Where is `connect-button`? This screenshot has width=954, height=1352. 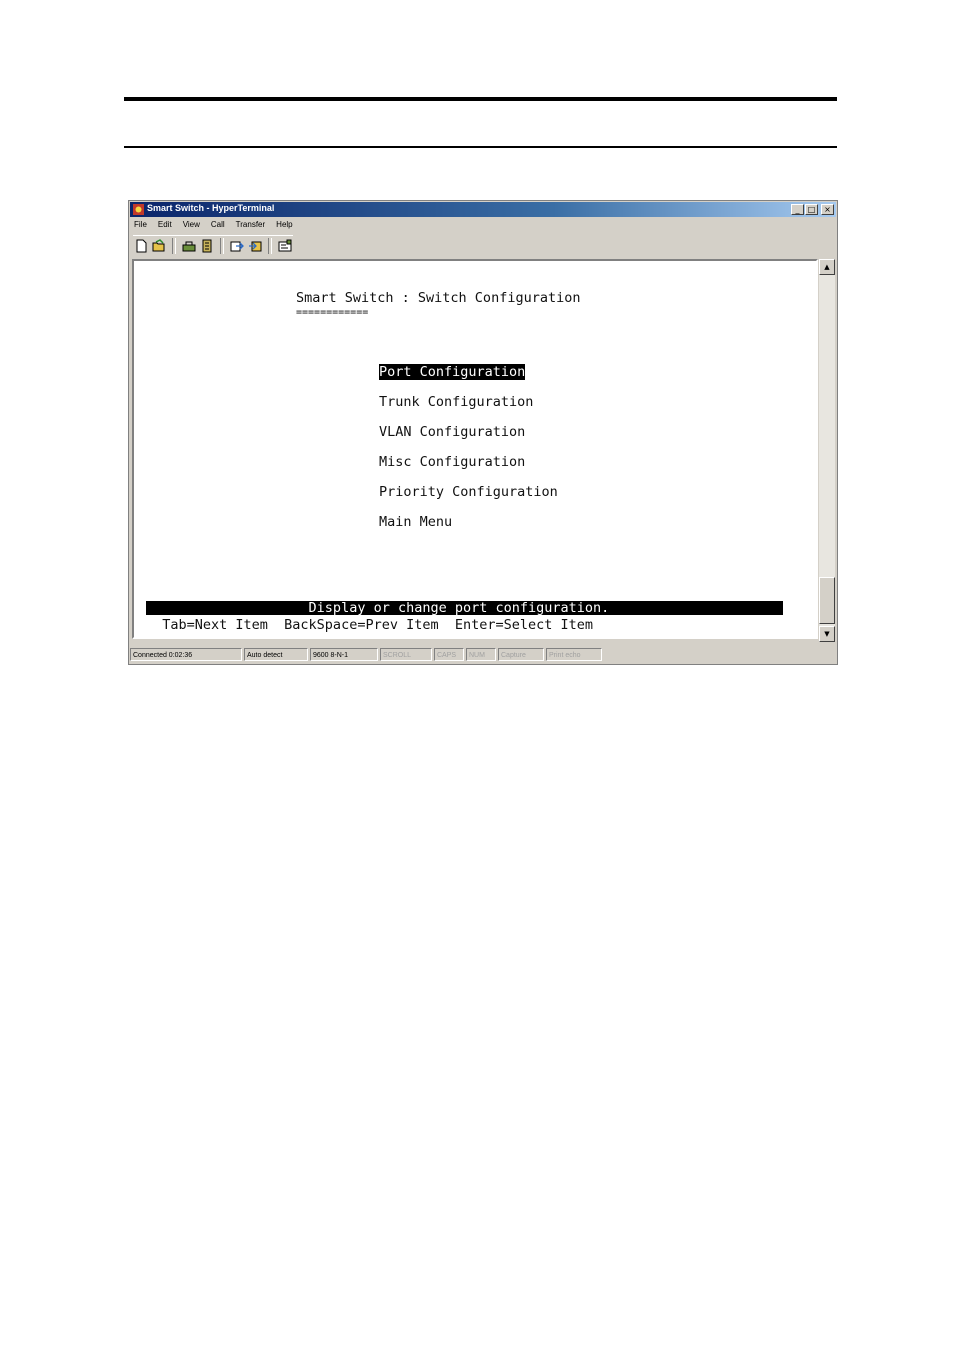 connect-button is located at coordinates (189, 246).